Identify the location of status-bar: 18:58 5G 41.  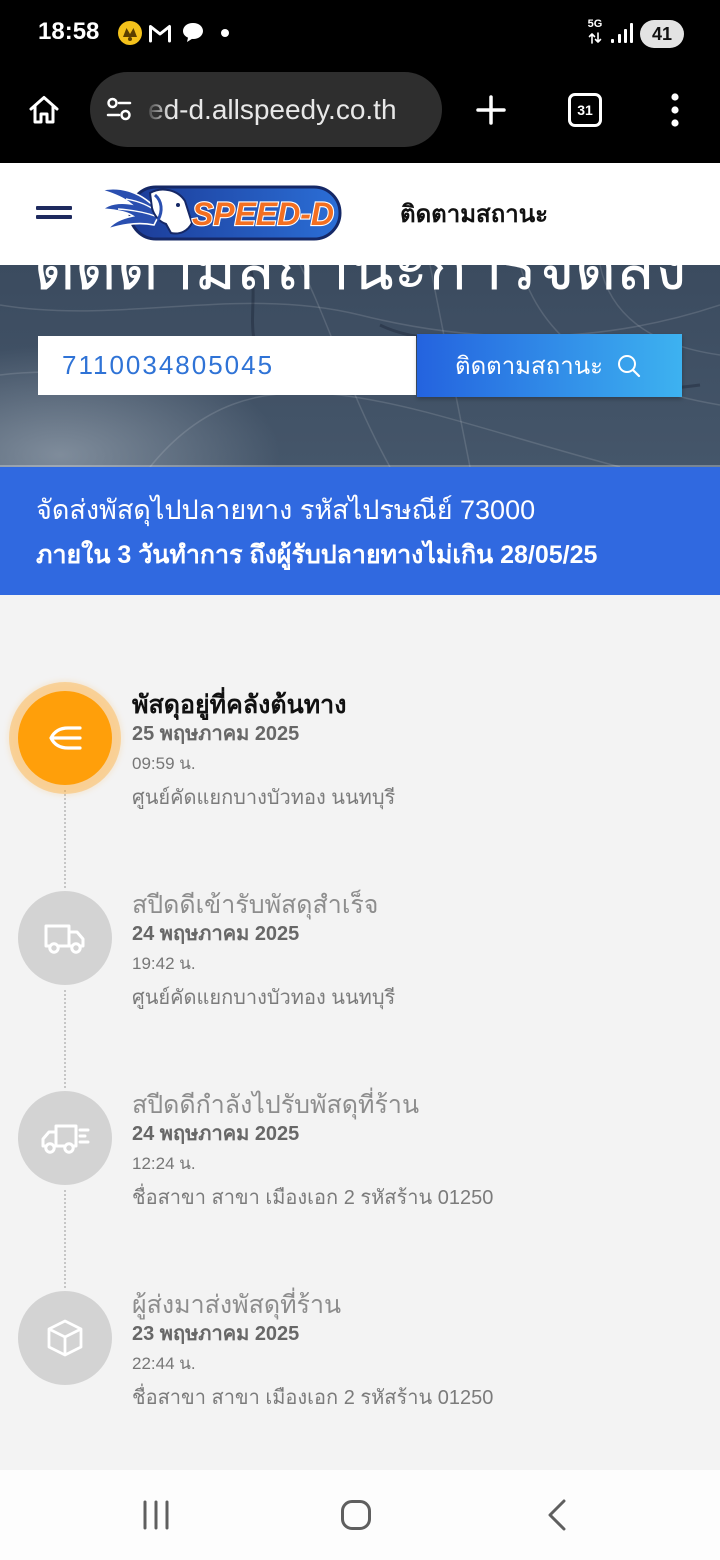
(360, 32).